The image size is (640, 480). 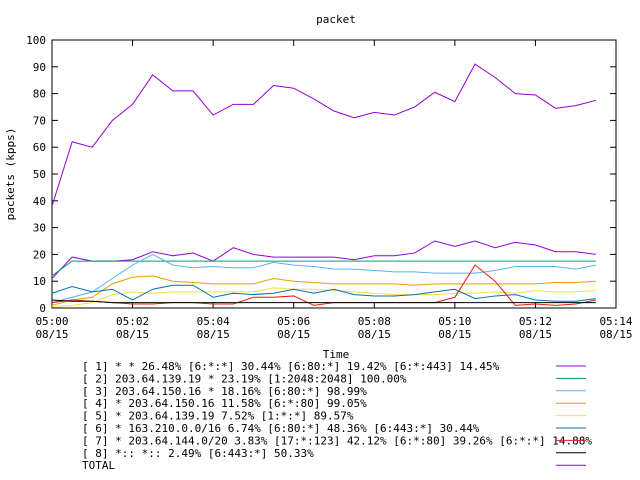 I want to click on x-tick-time-label: 05:00, so click(x=51, y=321).